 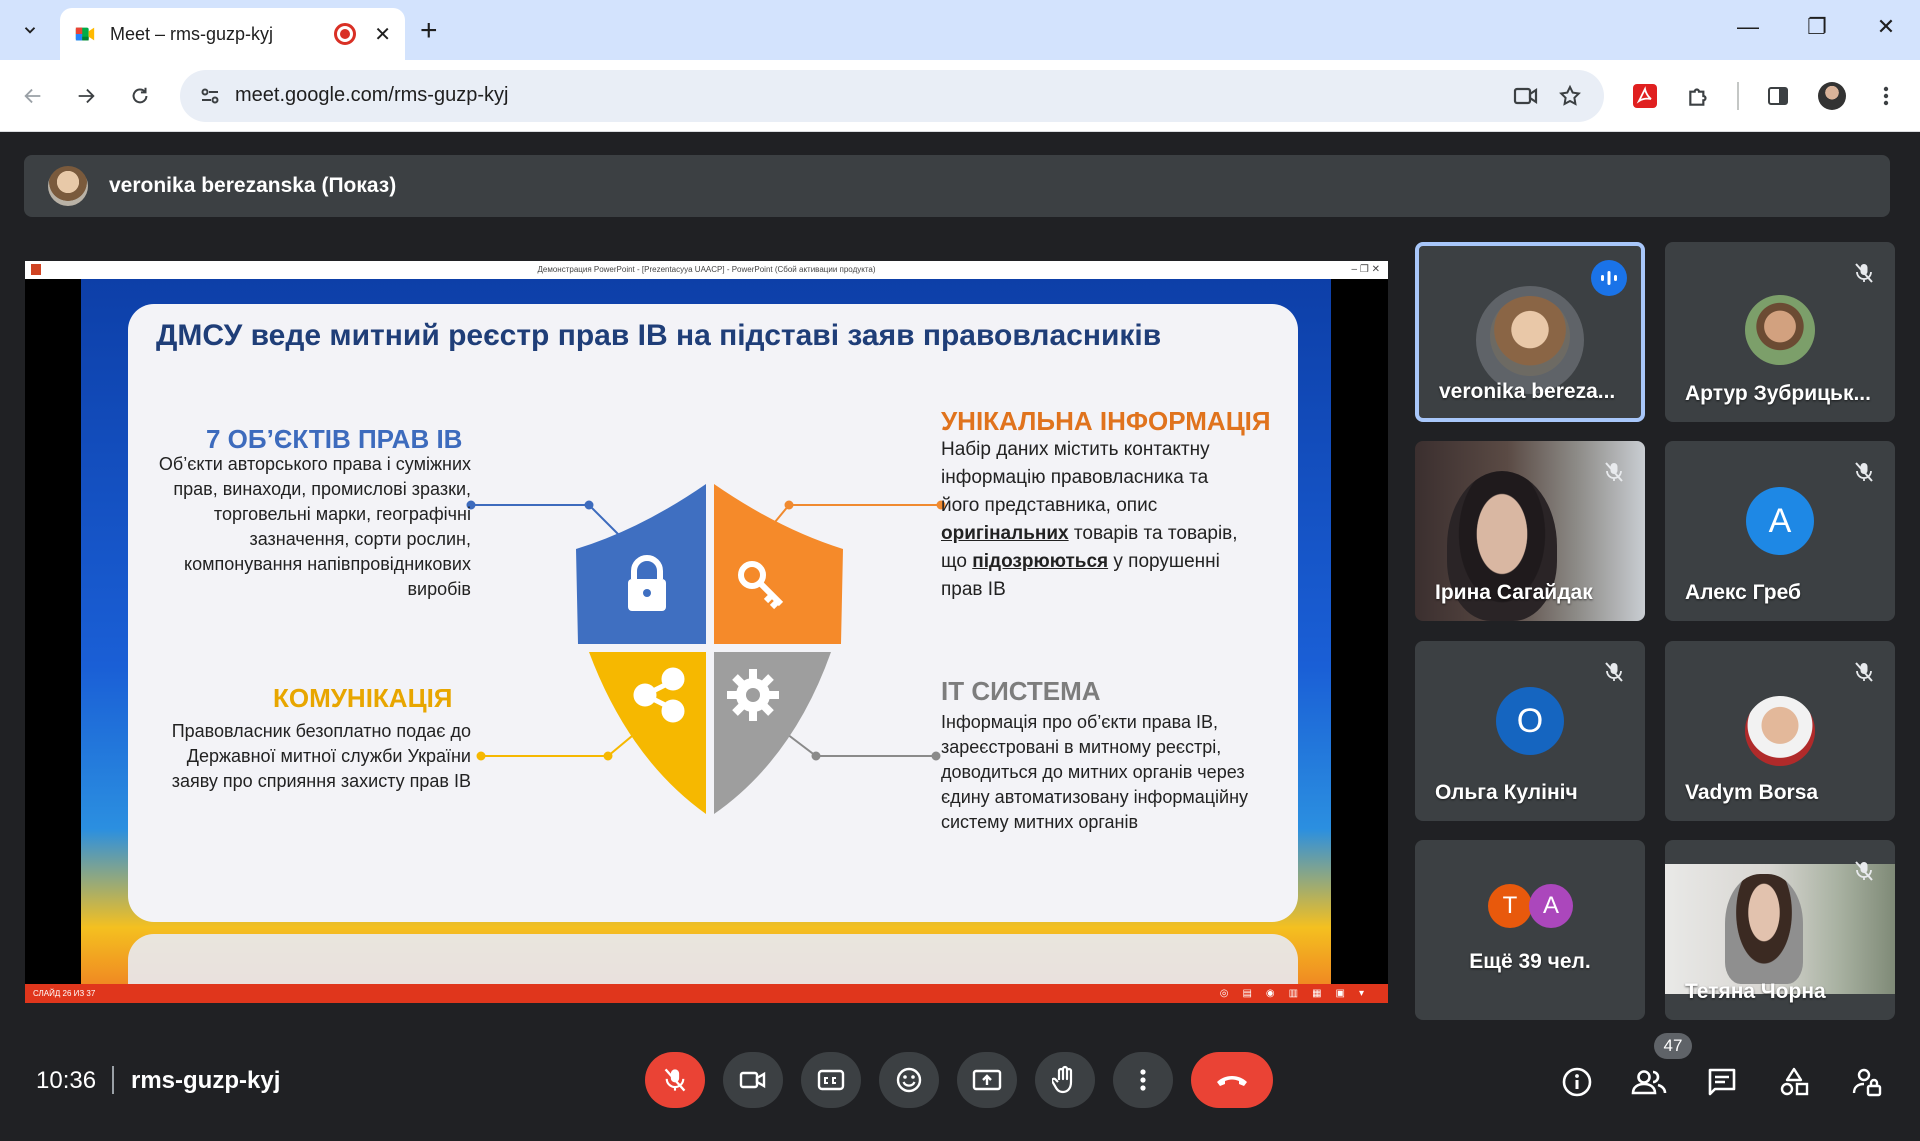 I want to click on present-to-all-icon, so click(x=987, y=1080).